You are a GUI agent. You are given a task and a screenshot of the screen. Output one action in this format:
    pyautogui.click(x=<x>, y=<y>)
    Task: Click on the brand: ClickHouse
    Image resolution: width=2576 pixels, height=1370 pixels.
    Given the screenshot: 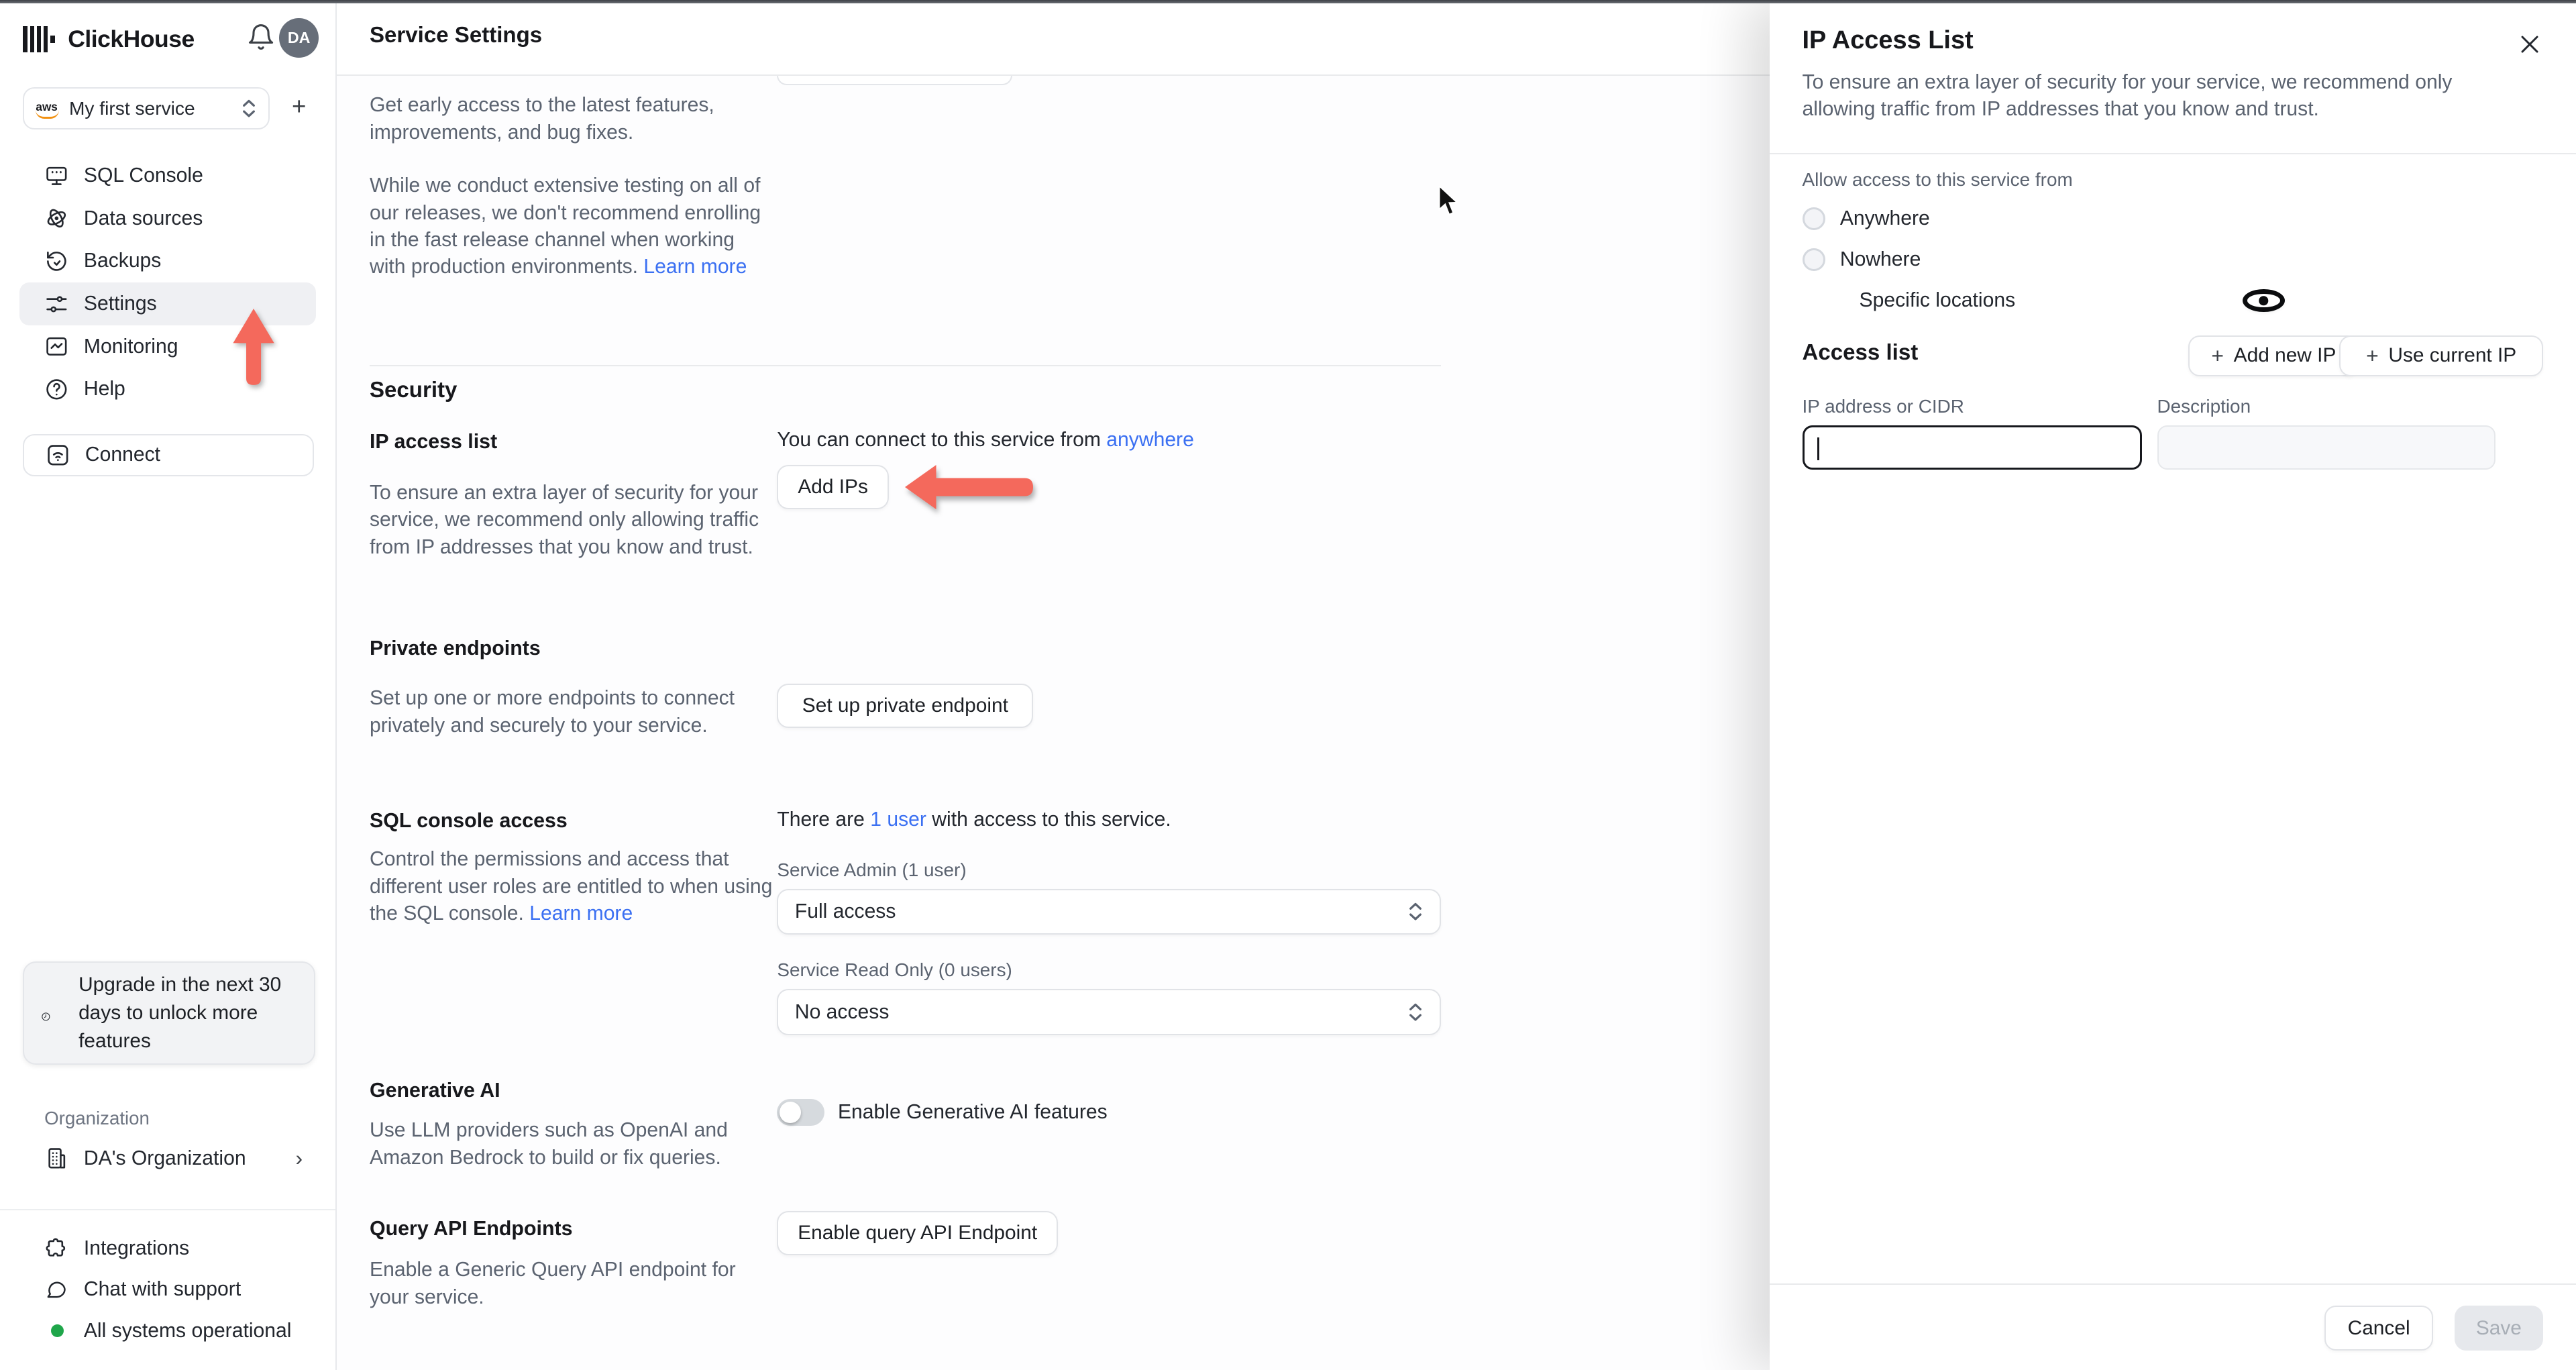 What is the action you would take?
    pyautogui.click(x=109, y=39)
    